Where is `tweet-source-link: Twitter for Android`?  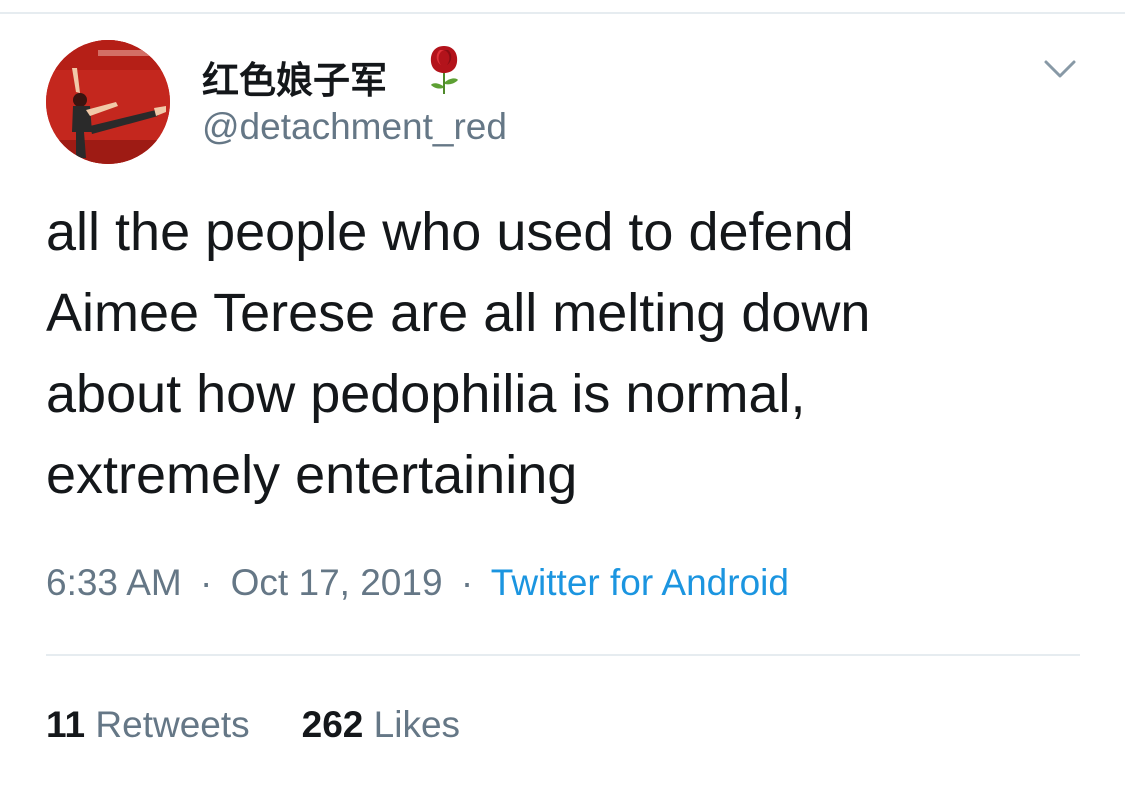
tweet-source-link: Twitter for Android is located at coordinates (640, 582).